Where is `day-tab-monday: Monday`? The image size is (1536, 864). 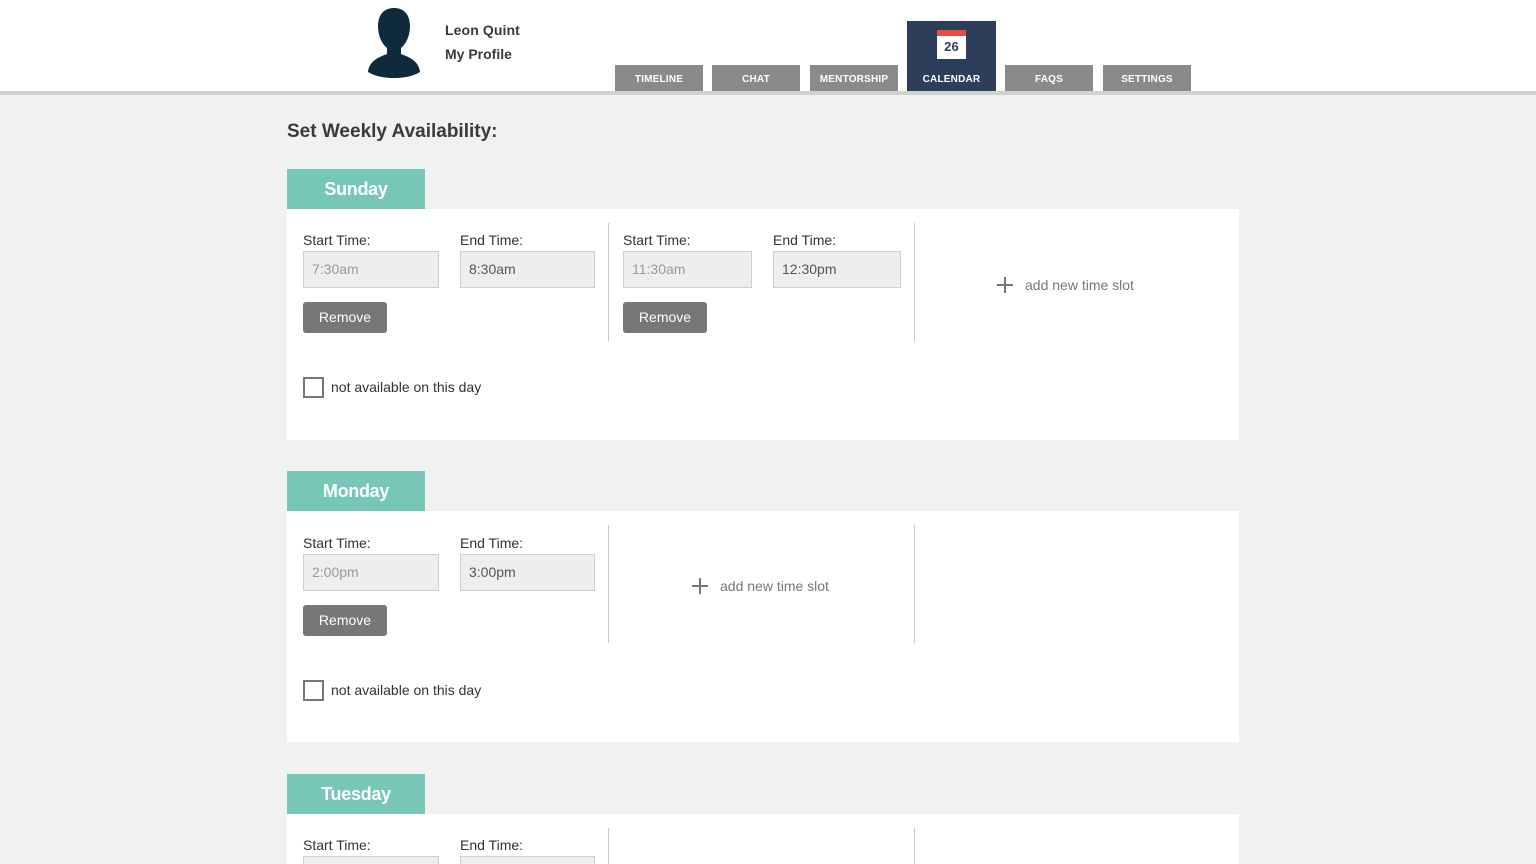
day-tab-monday: Monday is located at coordinates (356, 494).